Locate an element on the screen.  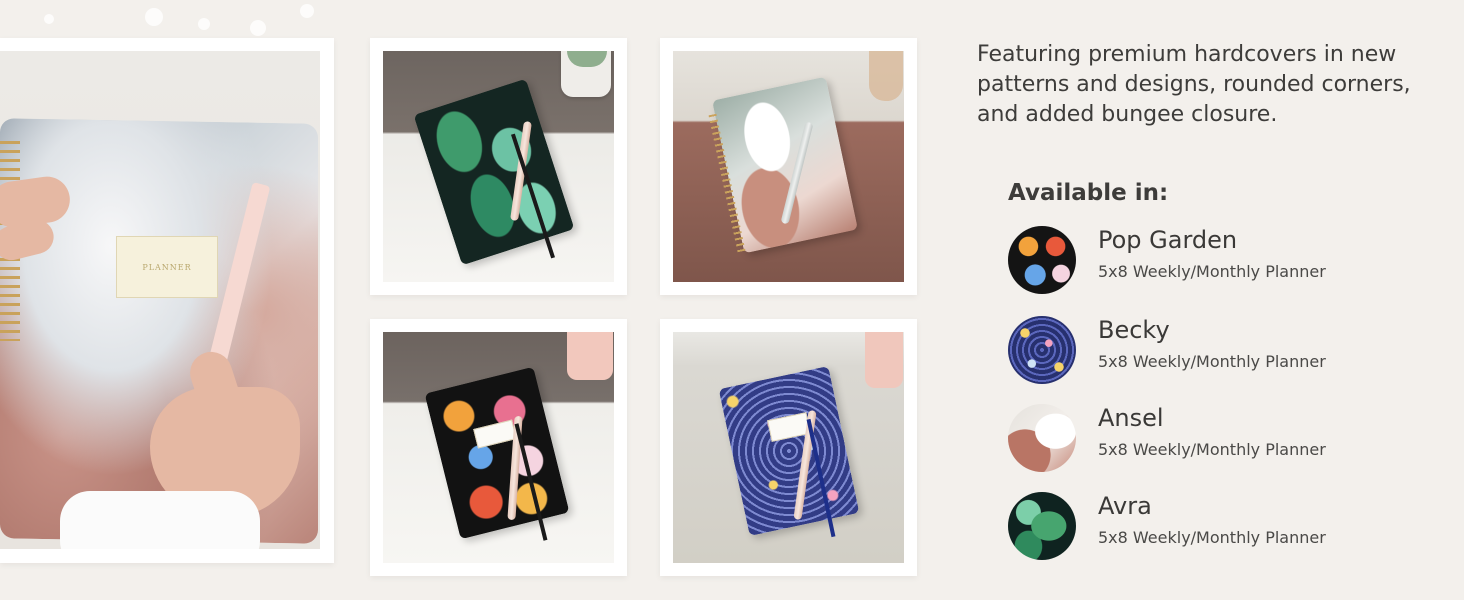
ansel-swatch-icon is located at coordinates (1042, 438).